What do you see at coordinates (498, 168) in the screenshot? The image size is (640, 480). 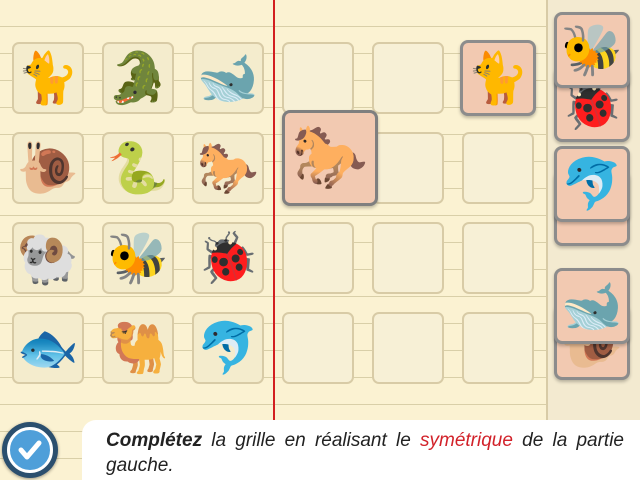 I see `drop-cell-r2c3` at bounding box center [498, 168].